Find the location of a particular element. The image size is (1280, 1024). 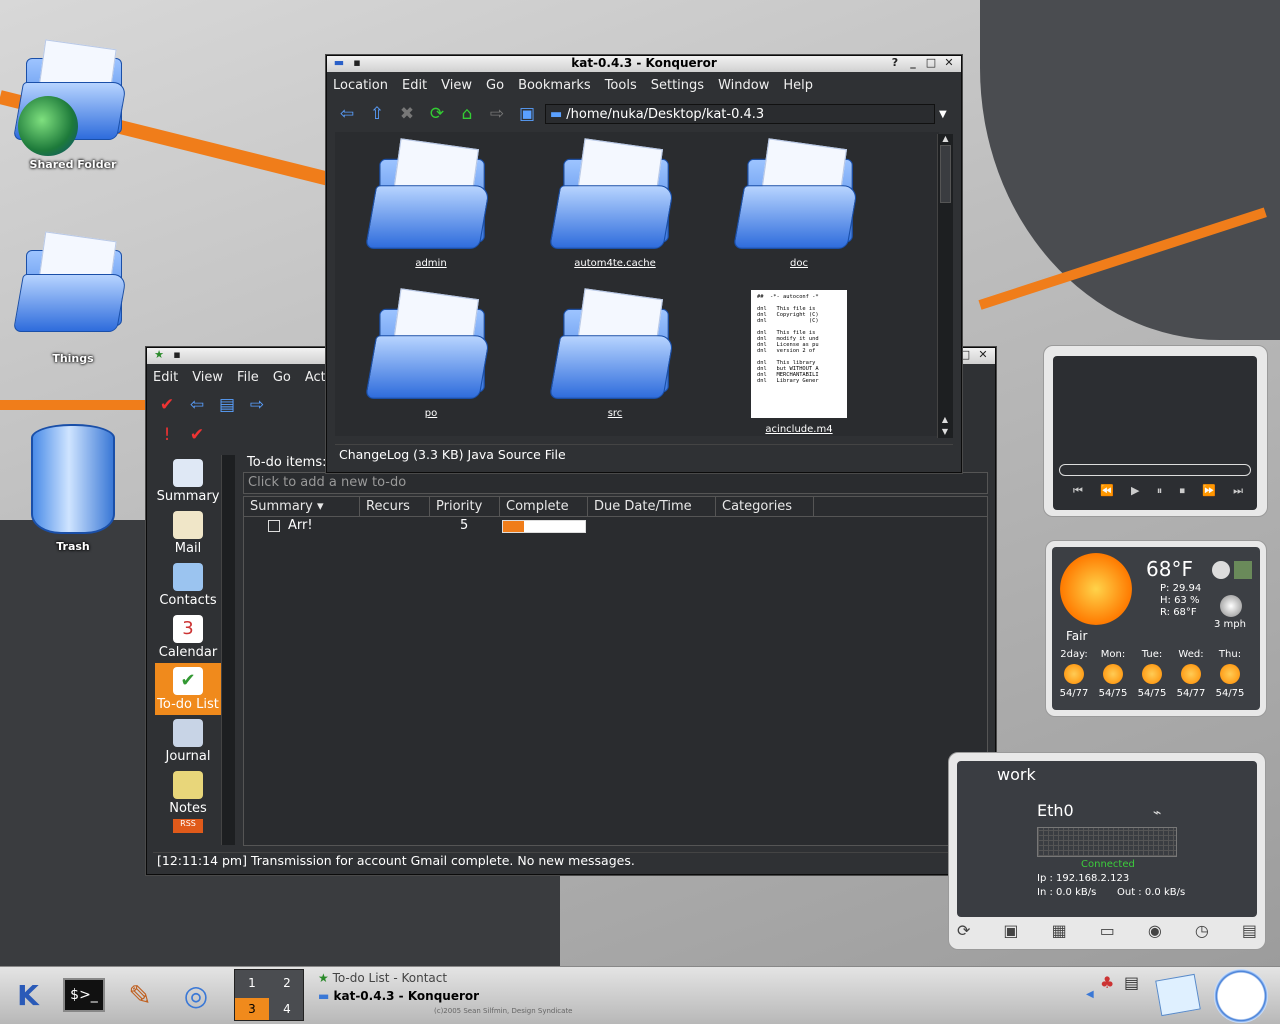

stop-icon: ✖ is located at coordinates (407, 114).